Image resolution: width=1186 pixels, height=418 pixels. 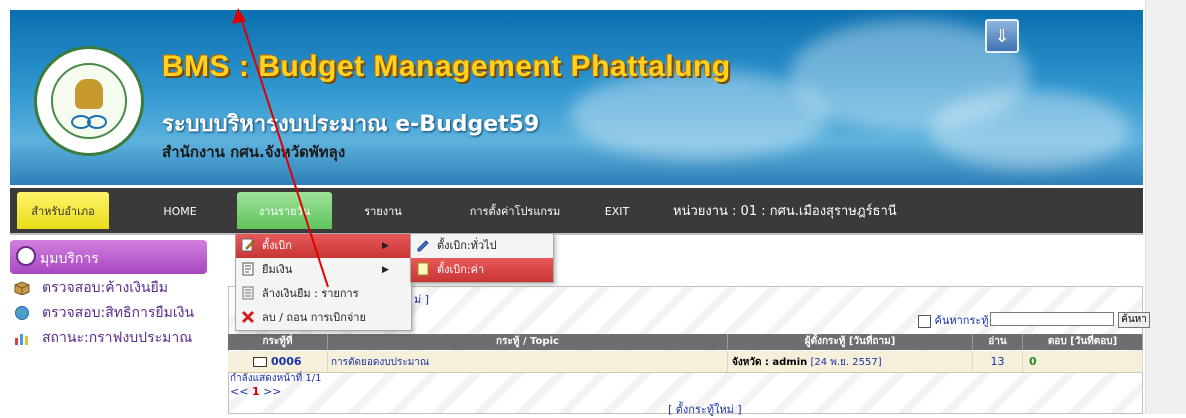 I want to click on menu-item-label: ยืมเงิน, so click(x=277, y=269).